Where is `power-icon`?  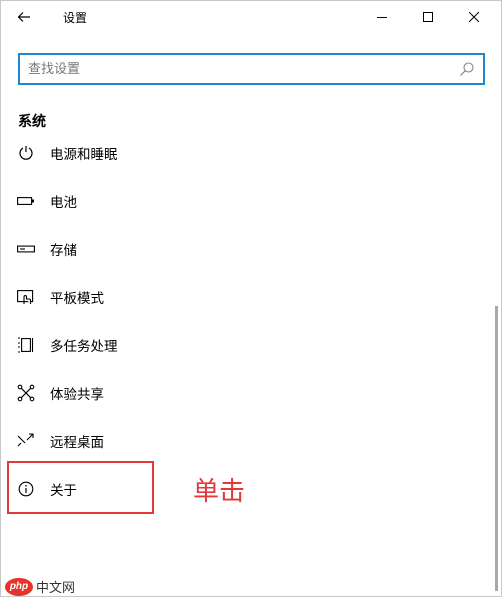 power-icon is located at coordinates (26, 153).